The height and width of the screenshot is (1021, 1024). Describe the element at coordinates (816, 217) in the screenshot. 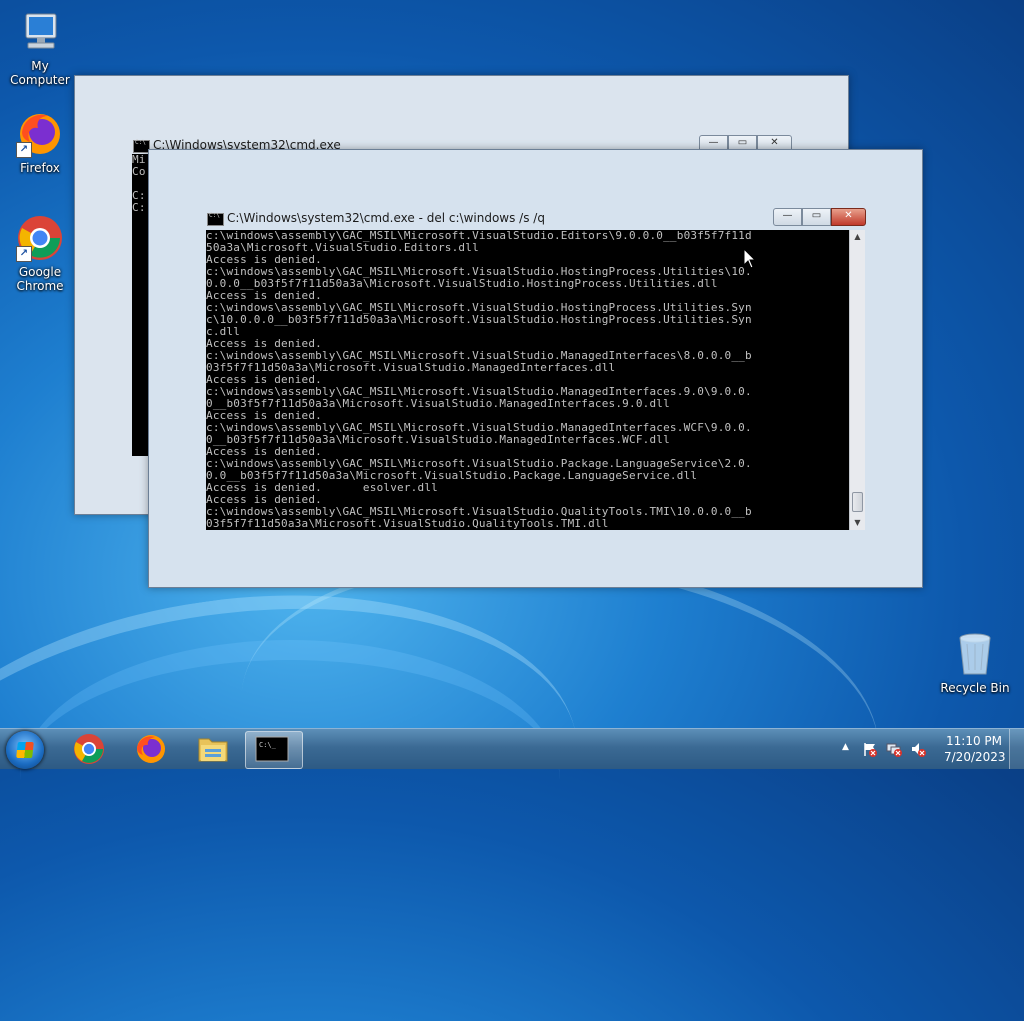

I see `maximize-button: ▭` at that location.